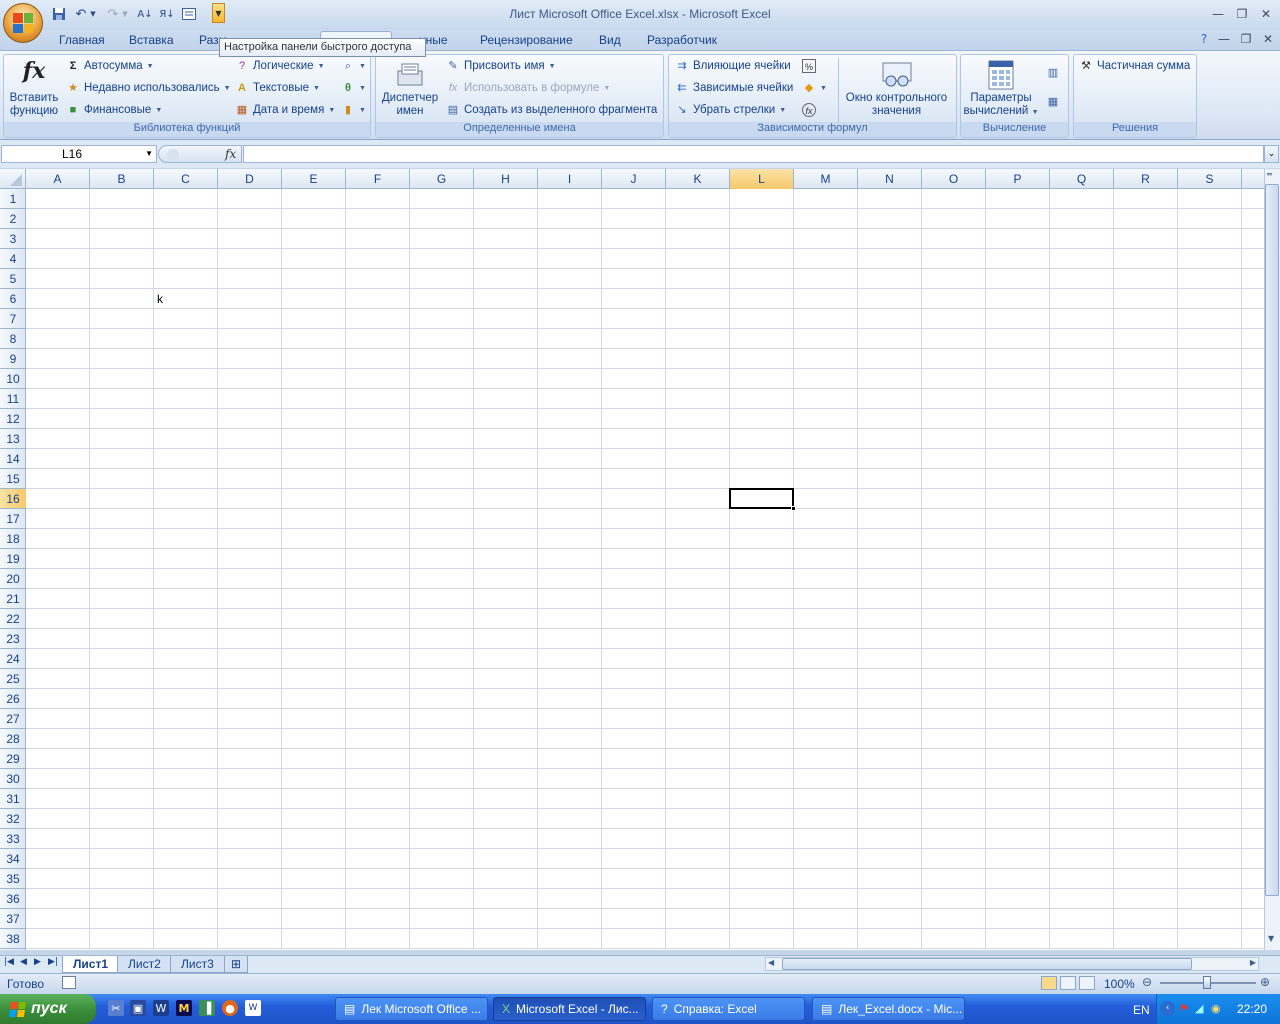 This screenshot has height=1024, width=1280. Describe the element at coordinates (161, 1008) in the screenshot. I see `quicklaunch-word-icon: W` at that location.